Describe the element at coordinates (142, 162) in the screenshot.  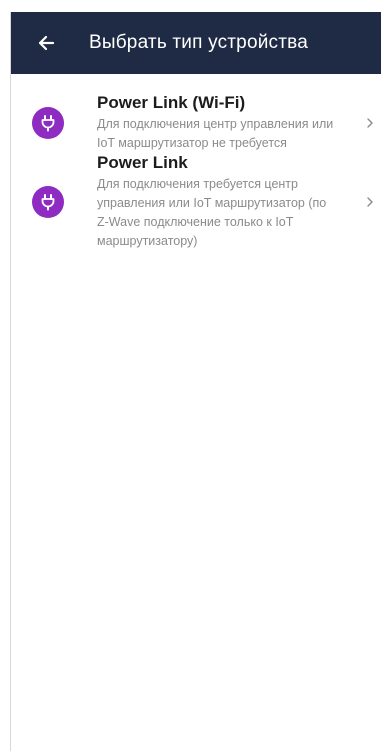
I see `item-title: Power Link` at that location.